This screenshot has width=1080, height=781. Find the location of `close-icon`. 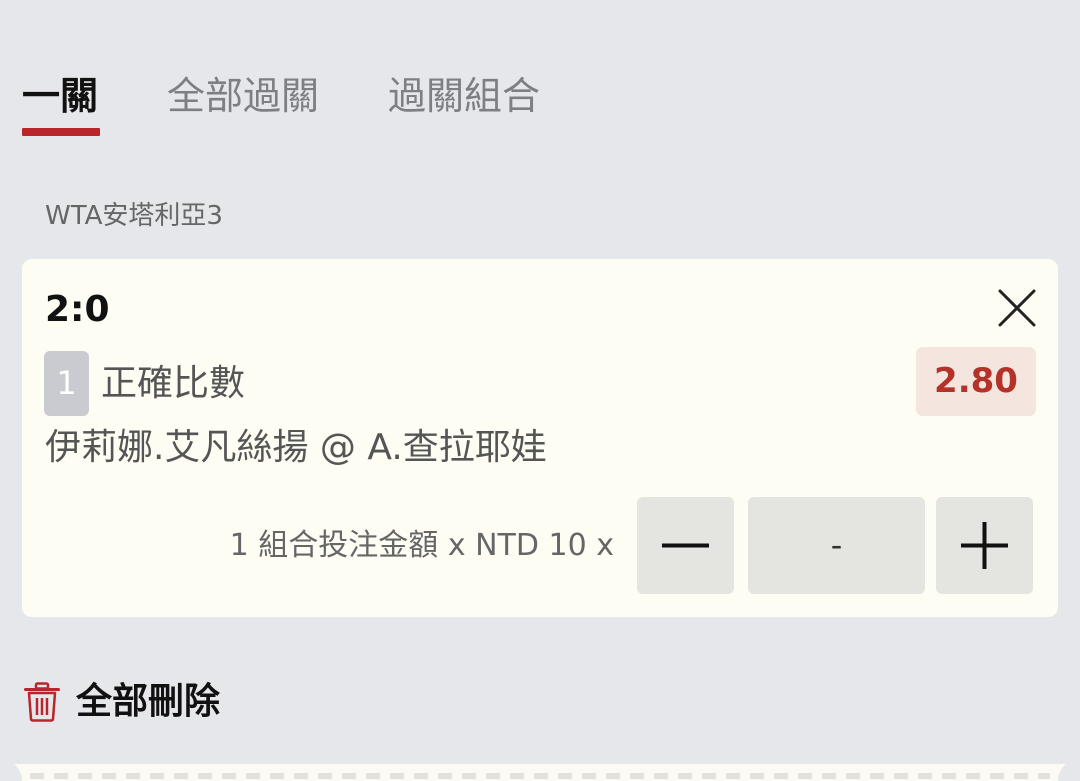

close-icon is located at coordinates (1017, 308).